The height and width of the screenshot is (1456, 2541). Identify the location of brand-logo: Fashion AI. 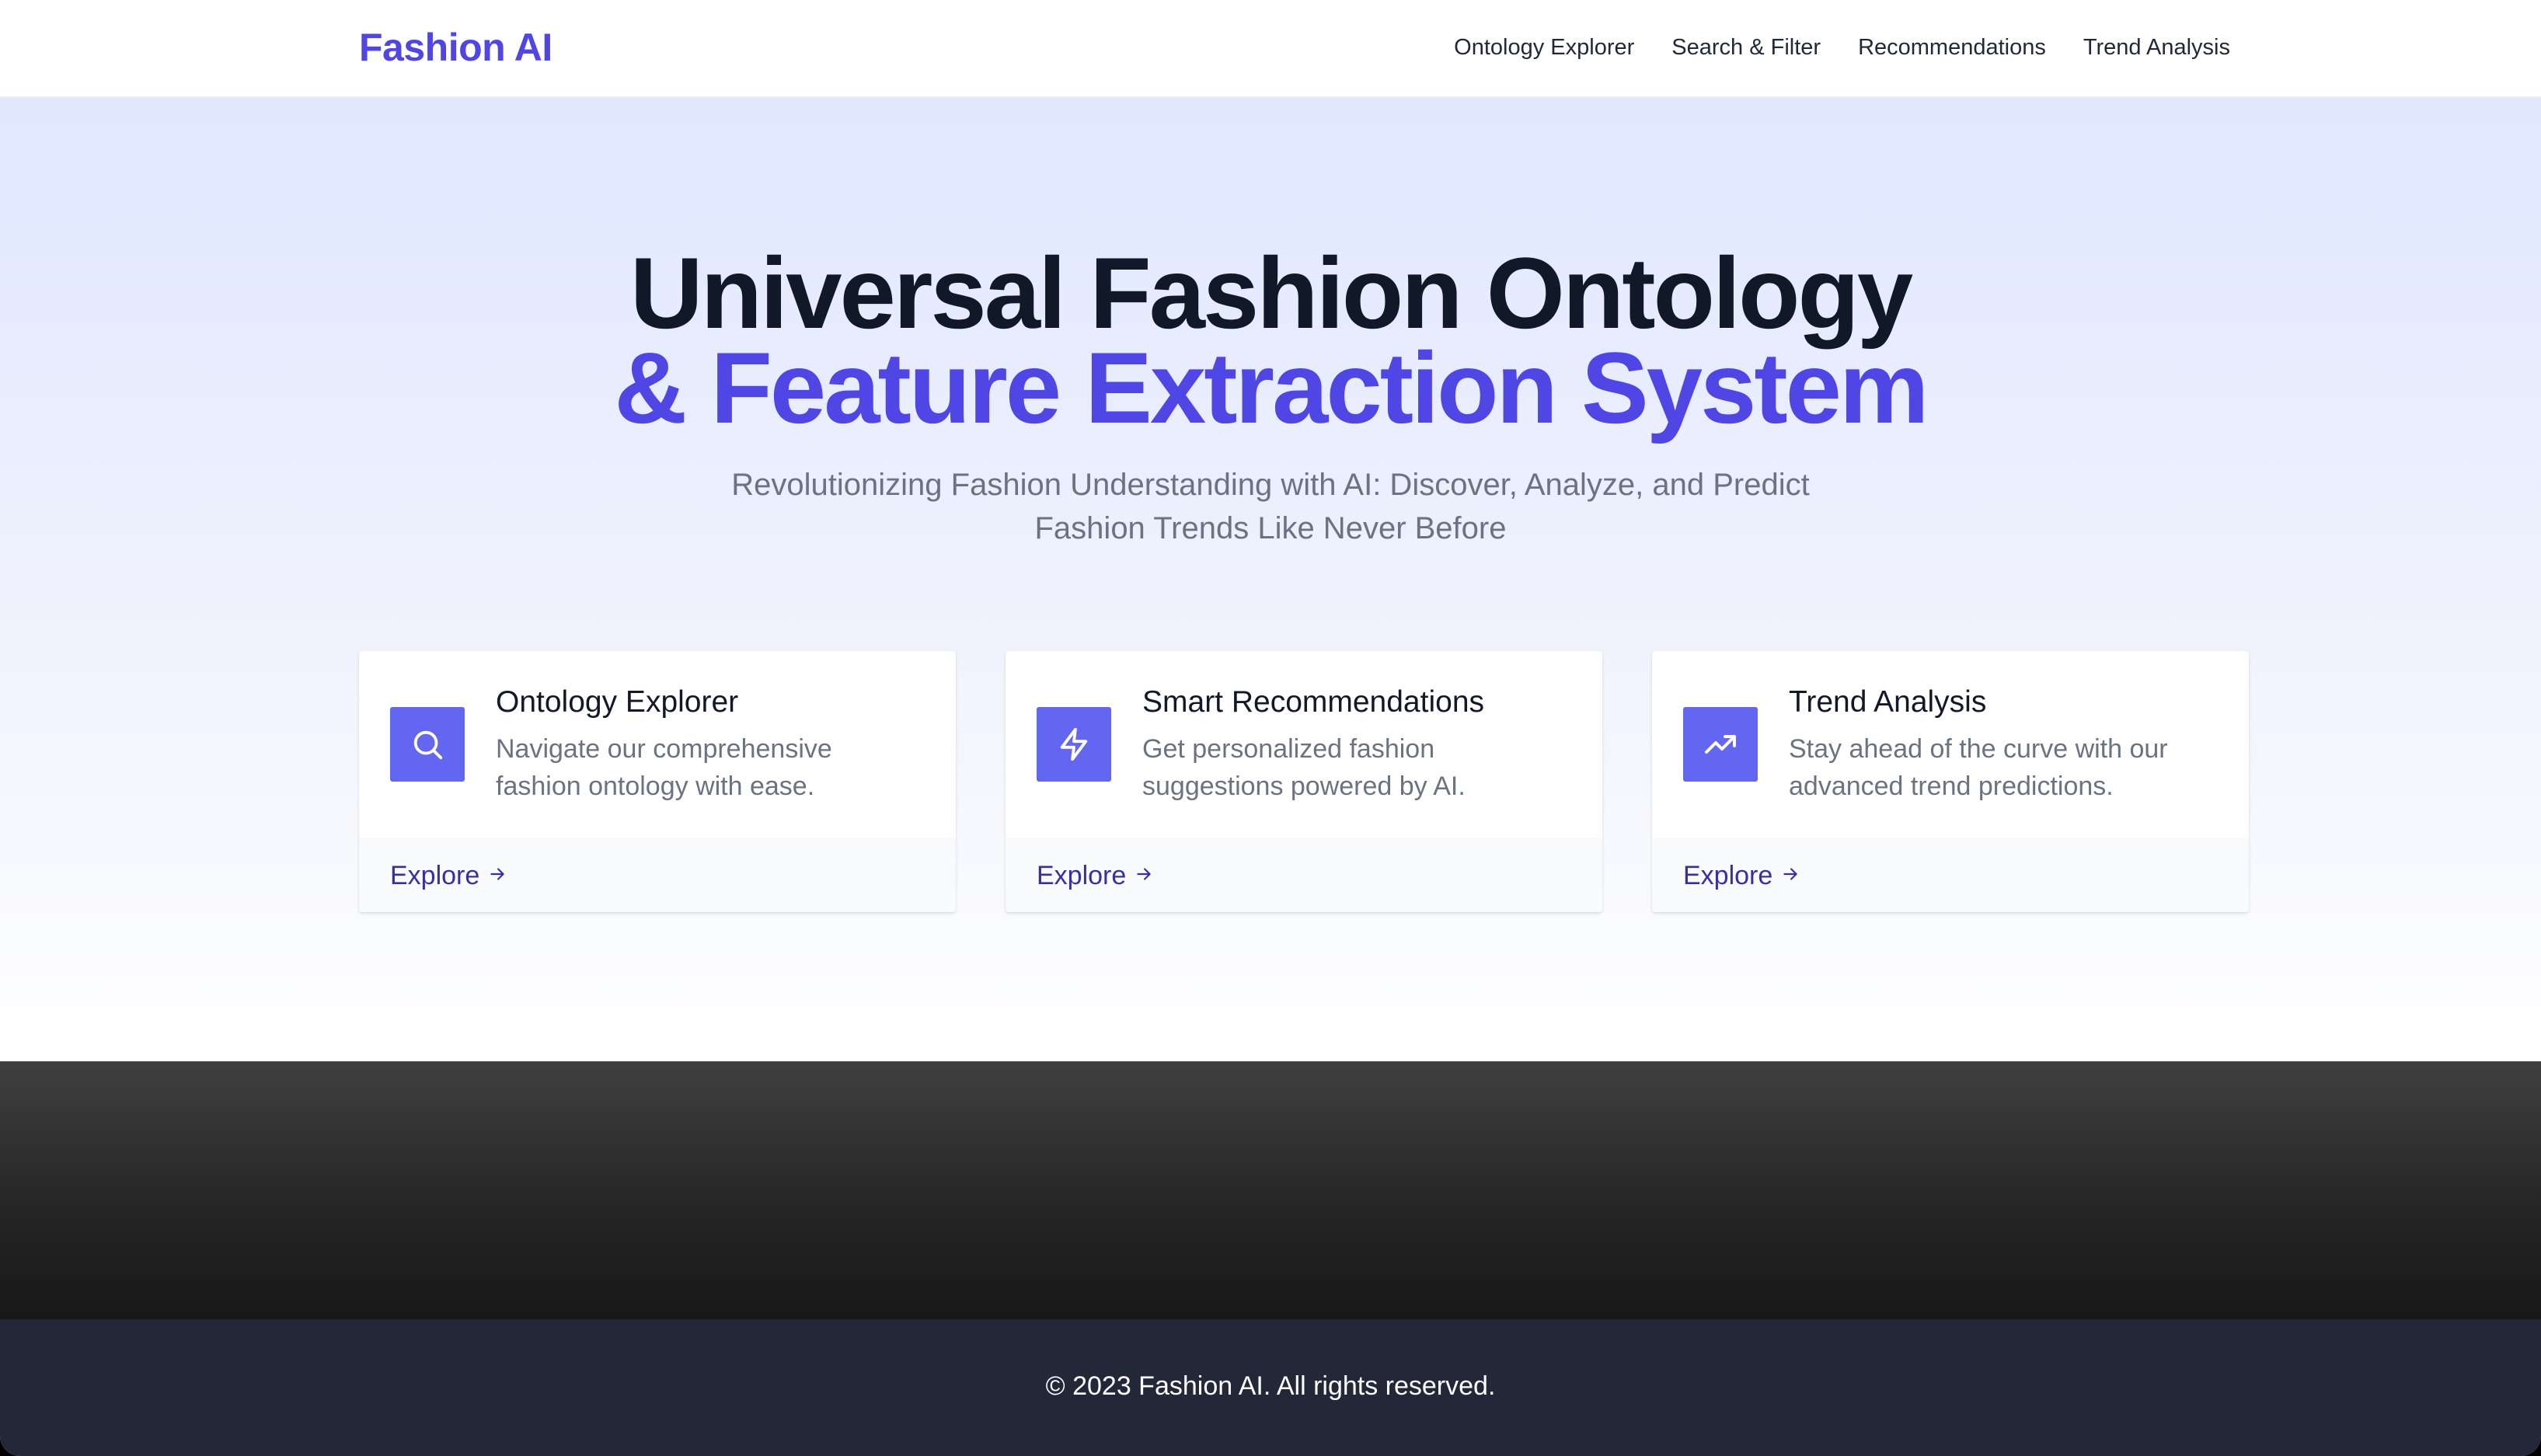
(455, 47).